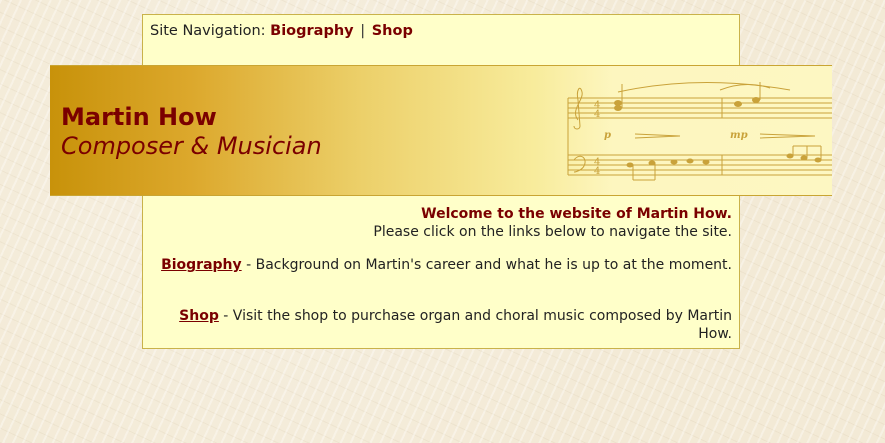  I want to click on welcome-heading: Welcome to the website of Martin How., so click(576, 214).